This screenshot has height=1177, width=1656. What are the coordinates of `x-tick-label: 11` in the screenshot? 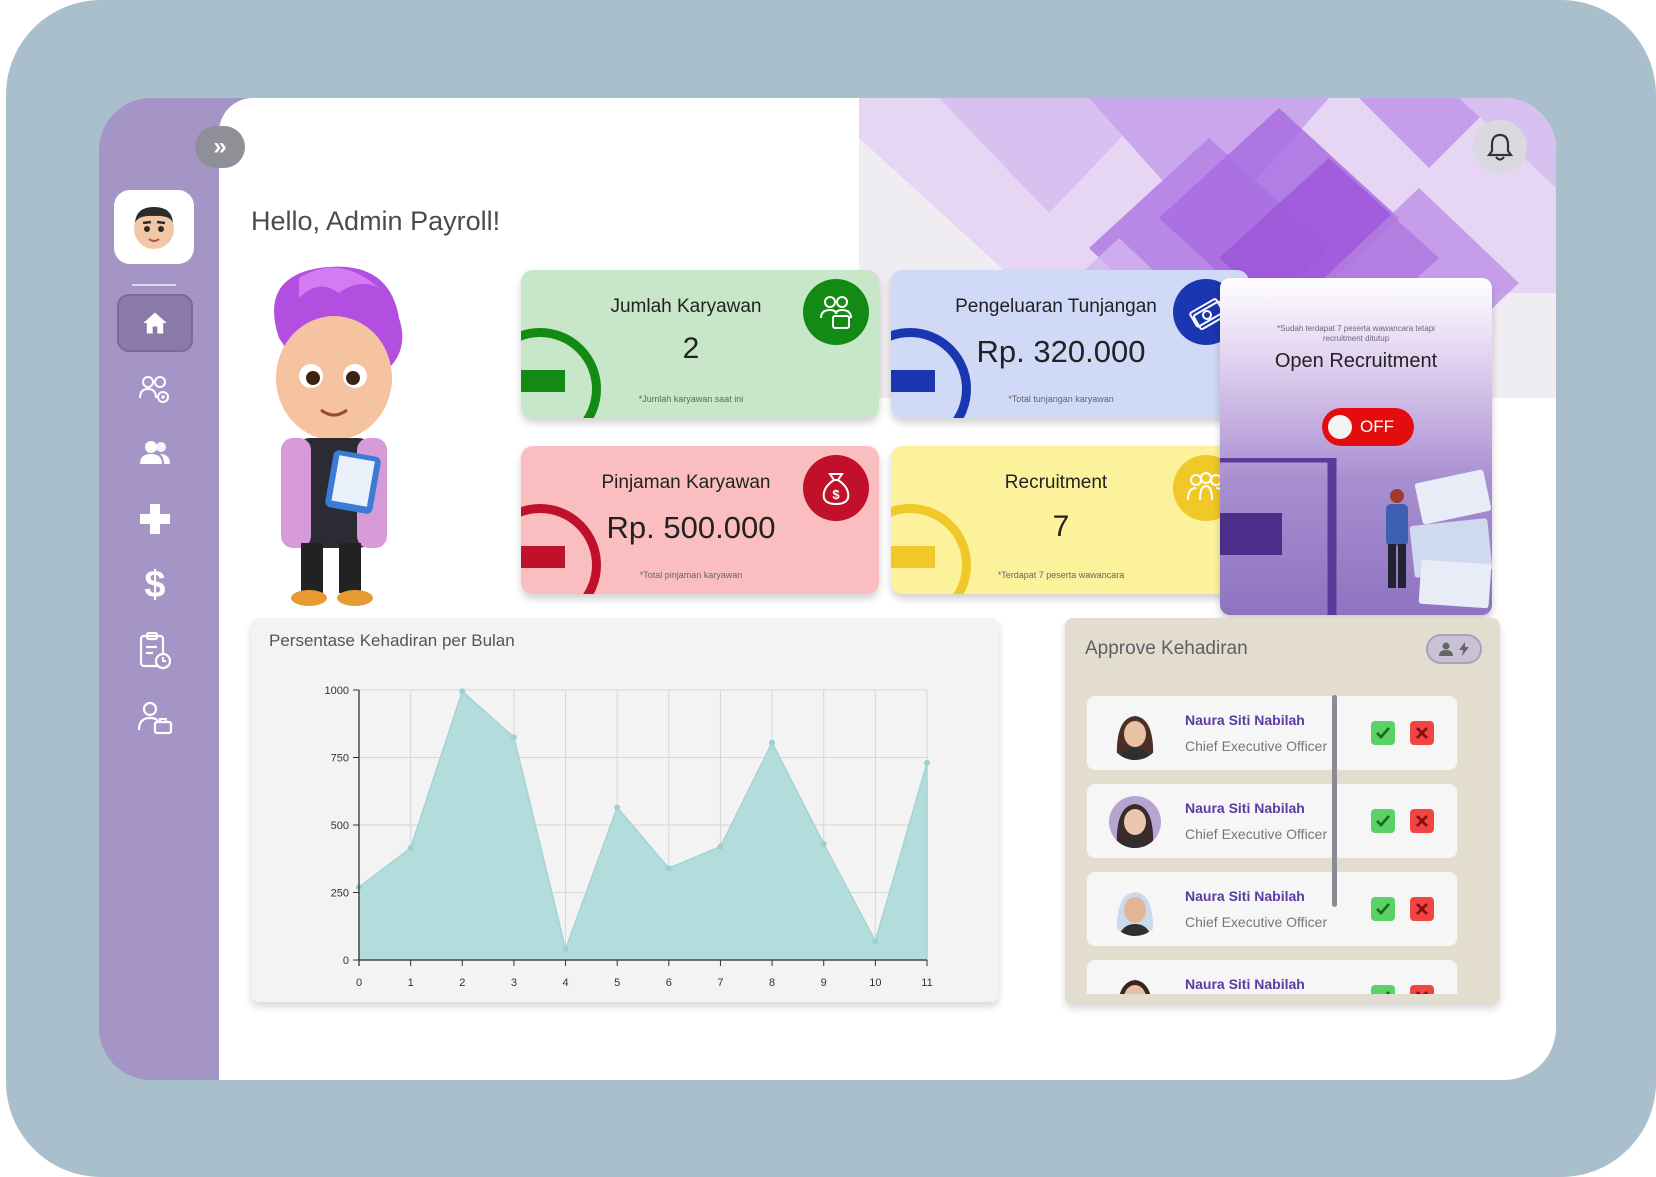 It's located at (926, 983).